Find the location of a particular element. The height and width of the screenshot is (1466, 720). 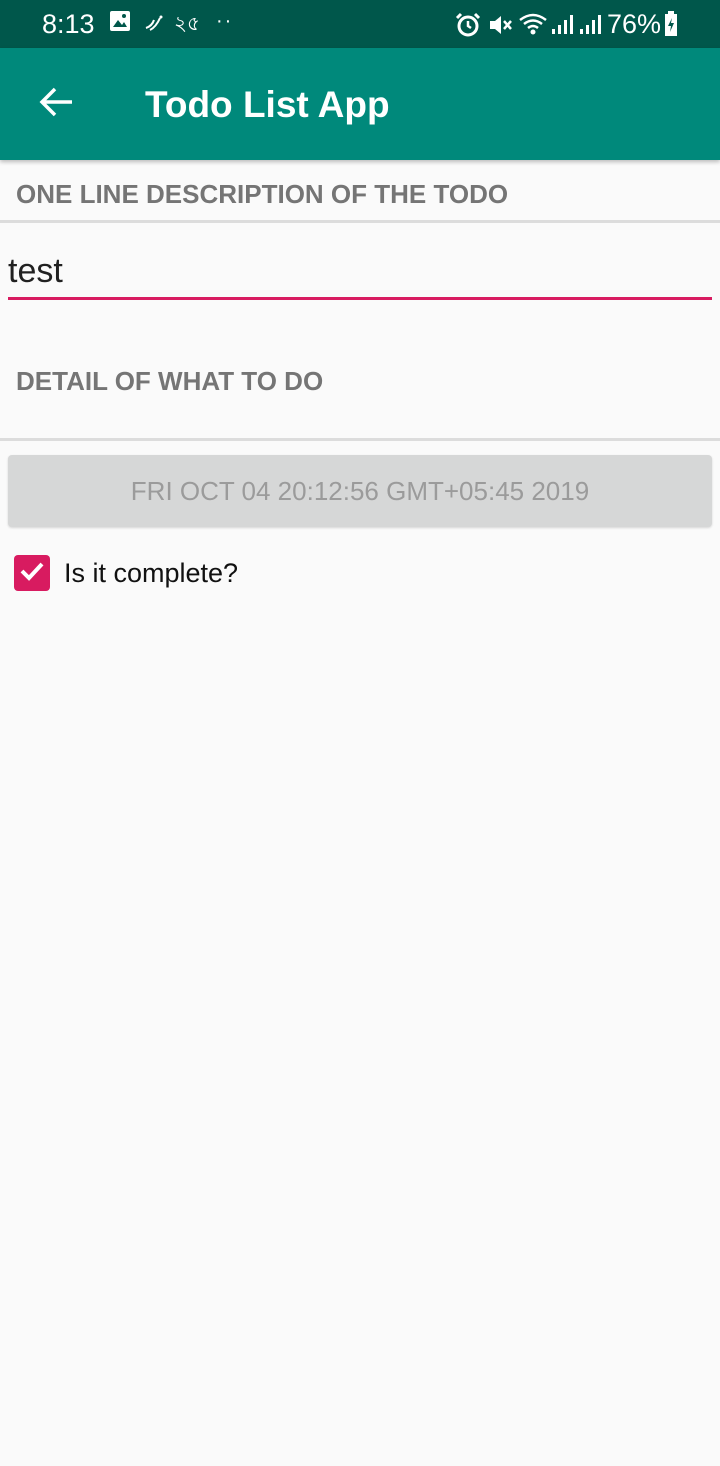

checkmark-icon is located at coordinates (32, 573).